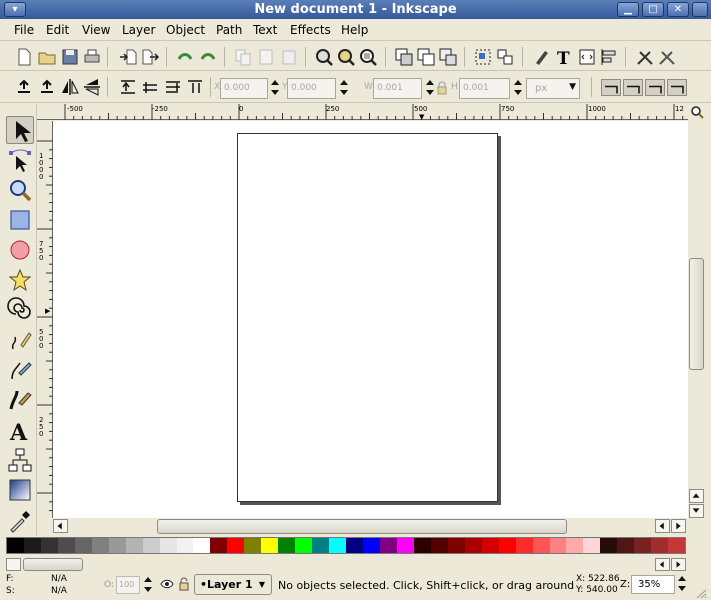 This screenshot has width=711, height=600. I want to click on zoom-spin-buttons, so click(682, 584).